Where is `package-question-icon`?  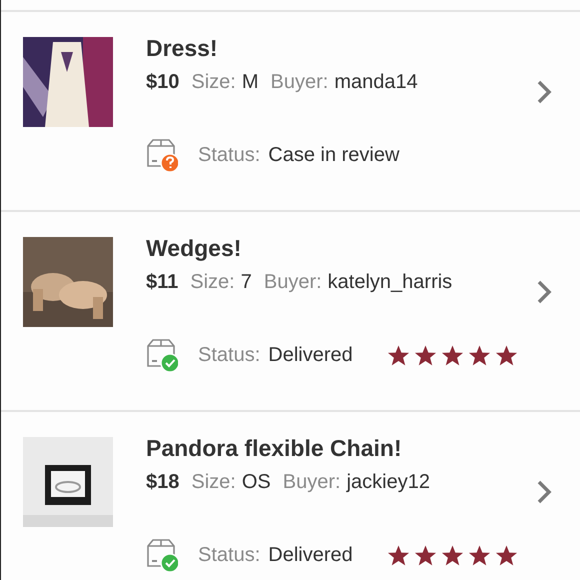 package-question-icon is located at coordinates (162, 155).